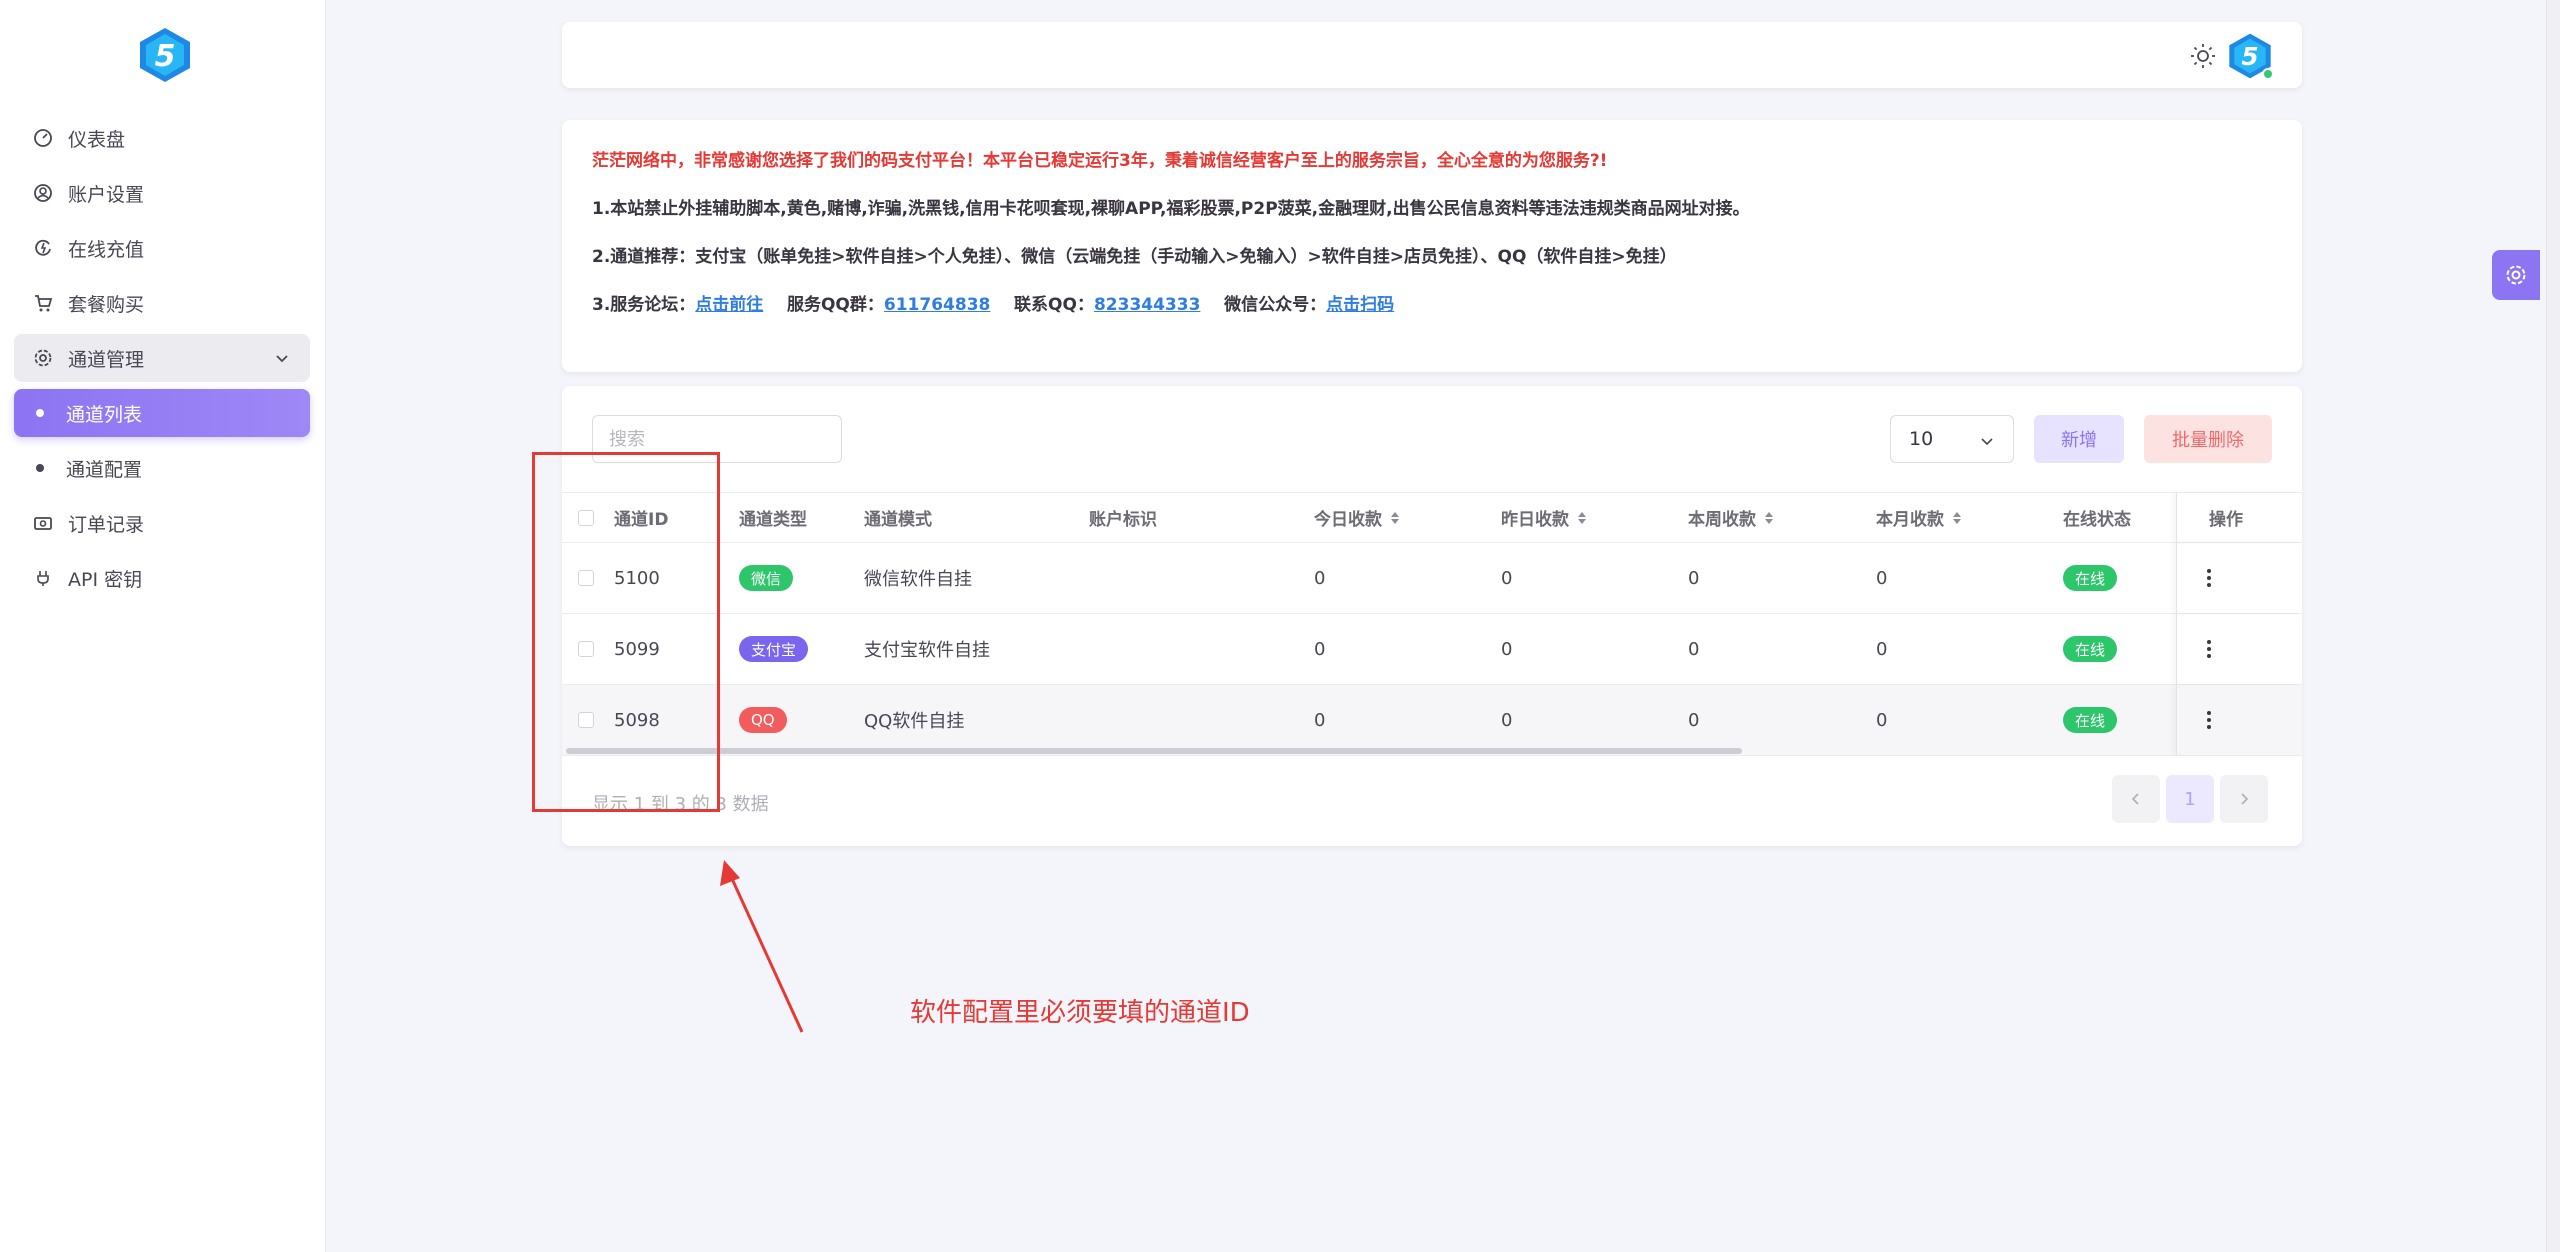 The image size is (2560, 1252). I want to click on next-page-button, so click(2244, 799).